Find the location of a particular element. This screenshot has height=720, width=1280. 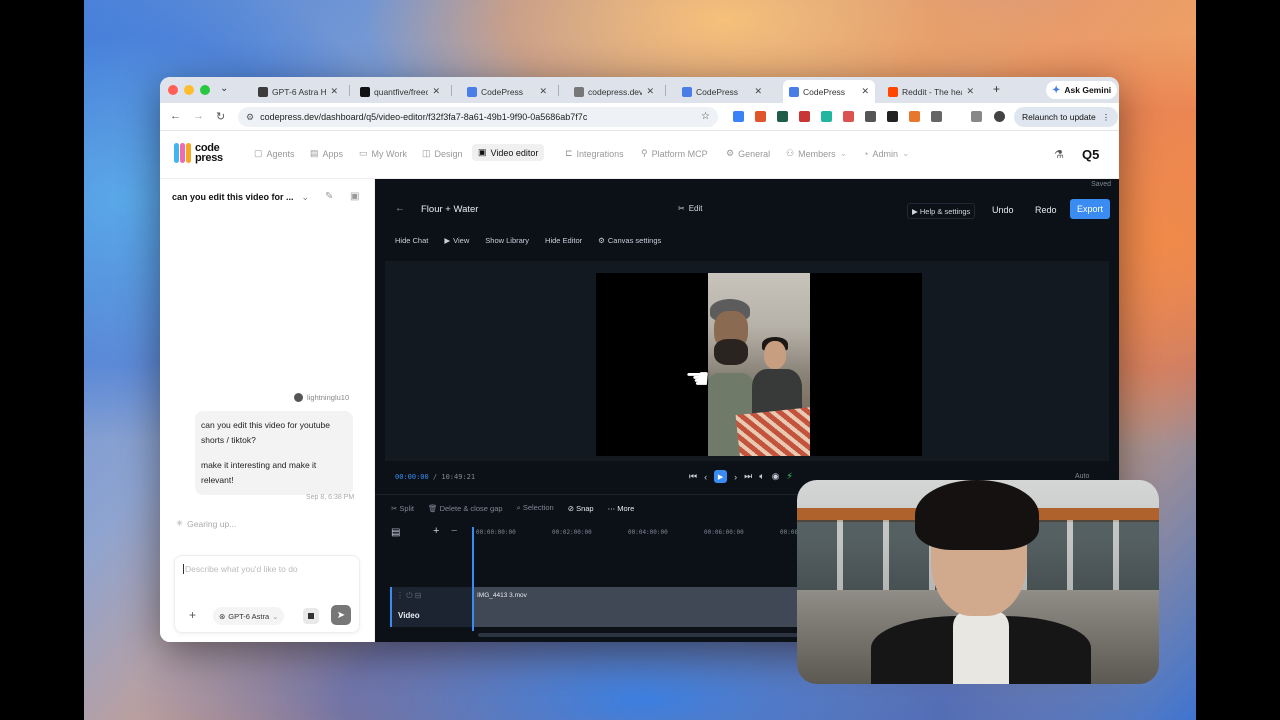

split-button: ✂ Split is located at coordinates (402, 508).